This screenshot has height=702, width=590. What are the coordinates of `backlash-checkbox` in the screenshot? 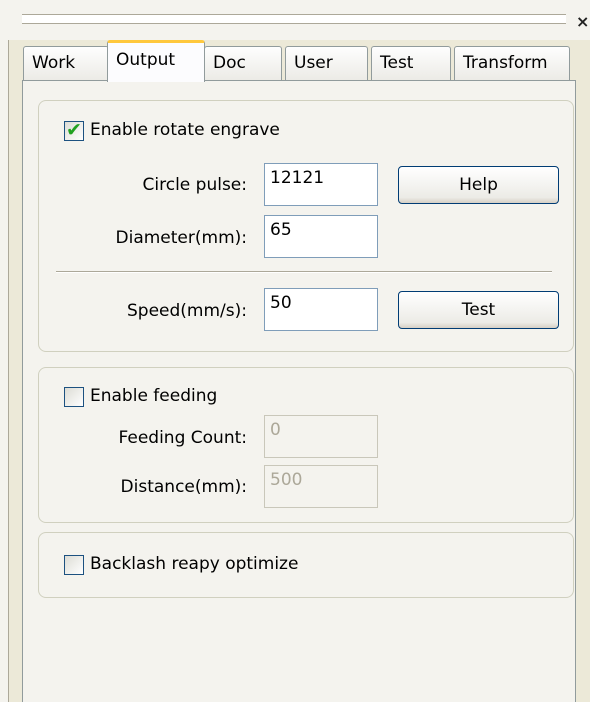 It's located at (74, 565).